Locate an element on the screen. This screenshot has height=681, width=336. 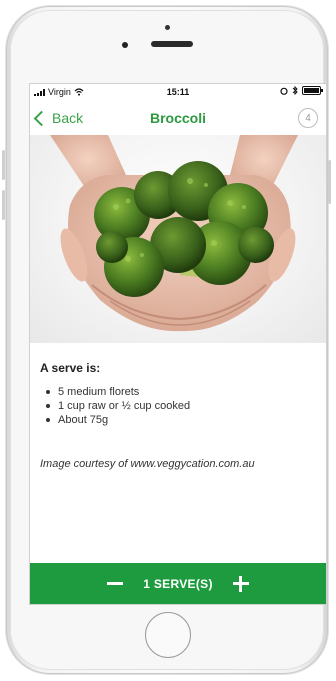
status-right is located at coordinates (301, 90).